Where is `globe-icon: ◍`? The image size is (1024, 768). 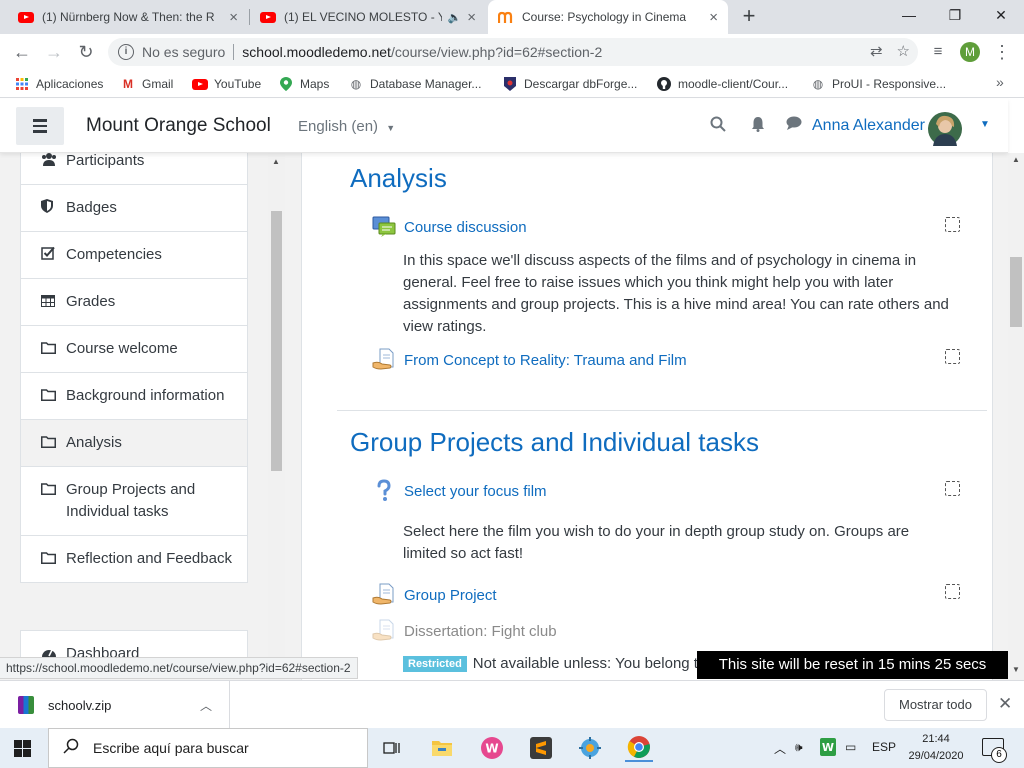
globe-icon: ◍ is located at coordinates (356, 84).